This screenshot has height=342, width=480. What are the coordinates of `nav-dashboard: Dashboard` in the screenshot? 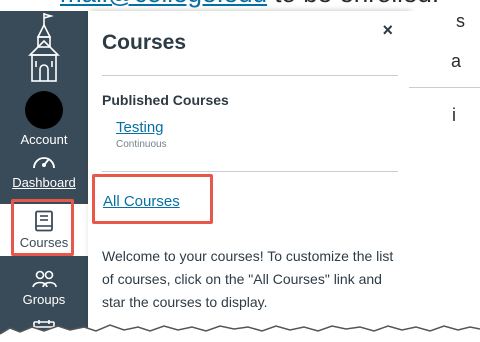 It's located at (44, 170).